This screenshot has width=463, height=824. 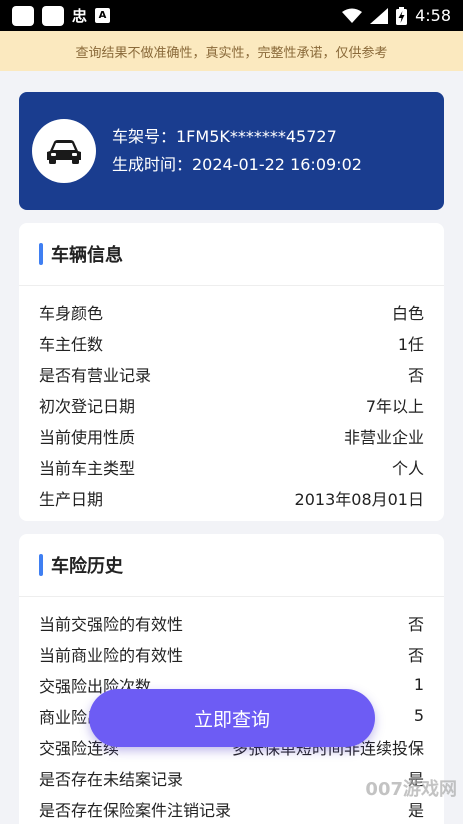 I want to click on clock: 4:58, so click(x=433, y=15).